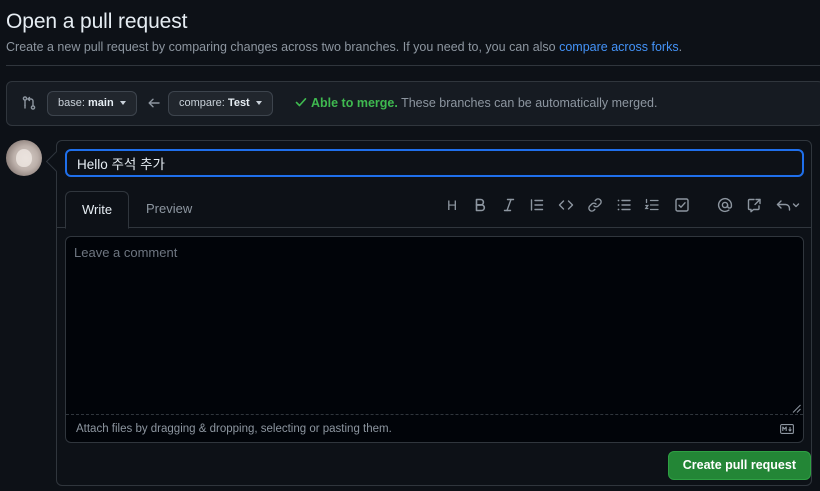  Describe the element at coordinates (97, 21) in the screenshot. I see `page-title: Open a pull request` at that location.